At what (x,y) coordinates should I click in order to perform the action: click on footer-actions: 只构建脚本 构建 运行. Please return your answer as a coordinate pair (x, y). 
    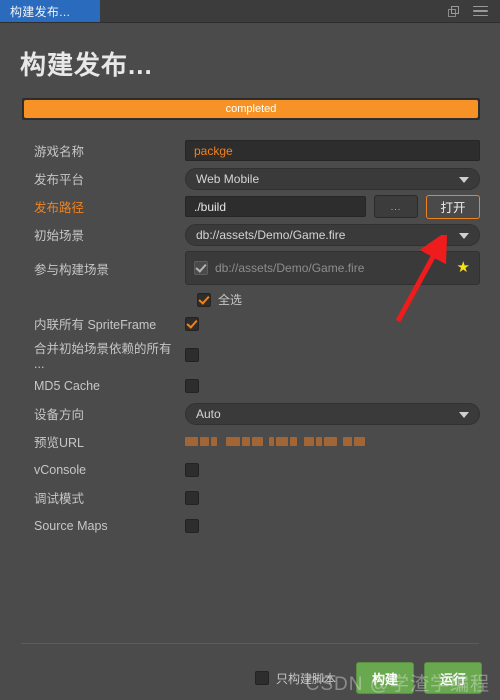
    Looking at the image, I should click on (368, 678).